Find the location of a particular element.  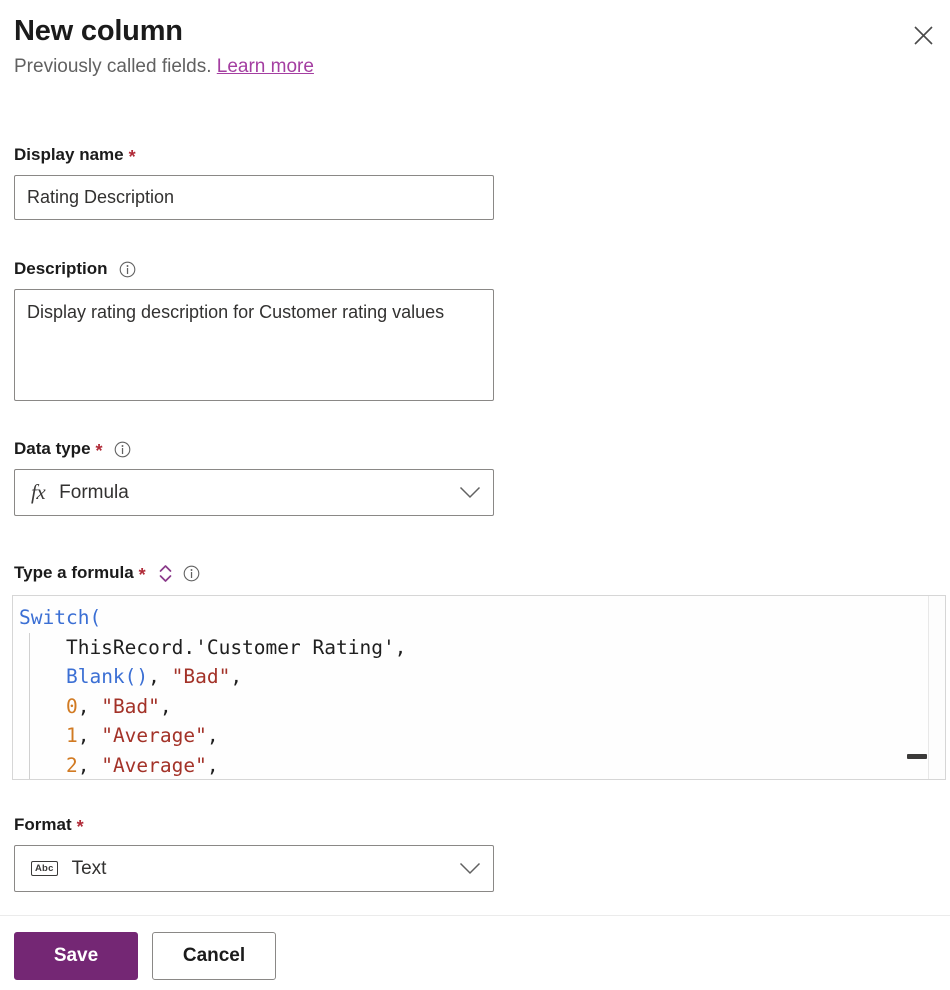

format-label-row: Format * is located at coordinates (254, 825).